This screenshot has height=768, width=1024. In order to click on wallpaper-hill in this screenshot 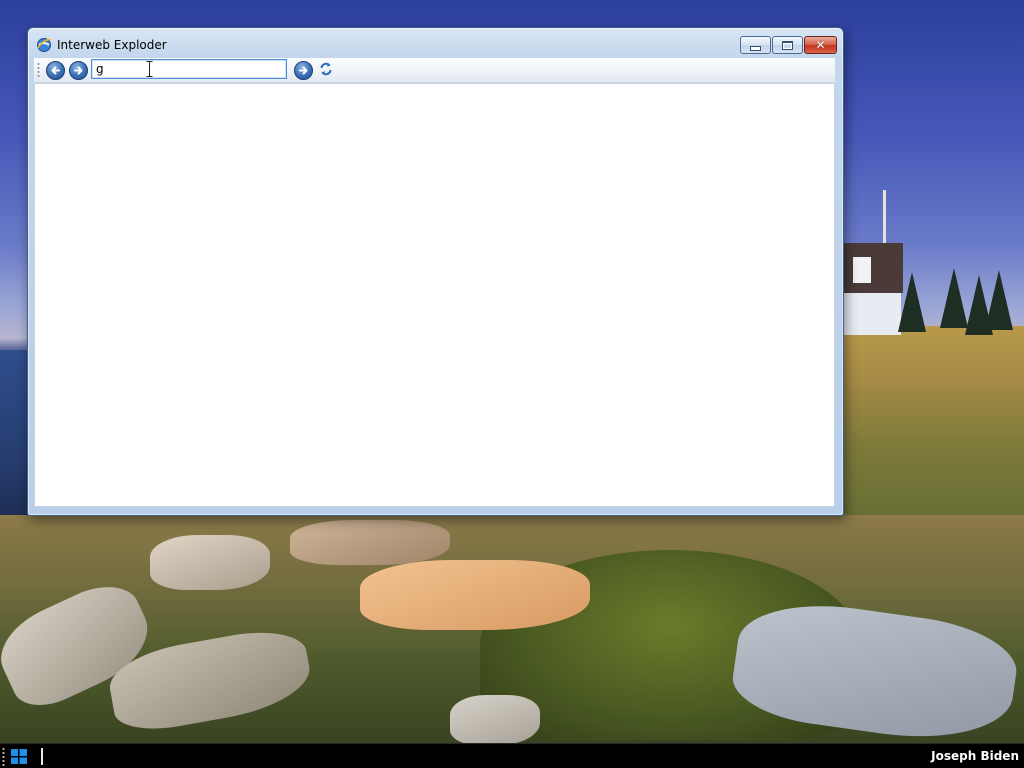, I will do `click(932, 436)`.